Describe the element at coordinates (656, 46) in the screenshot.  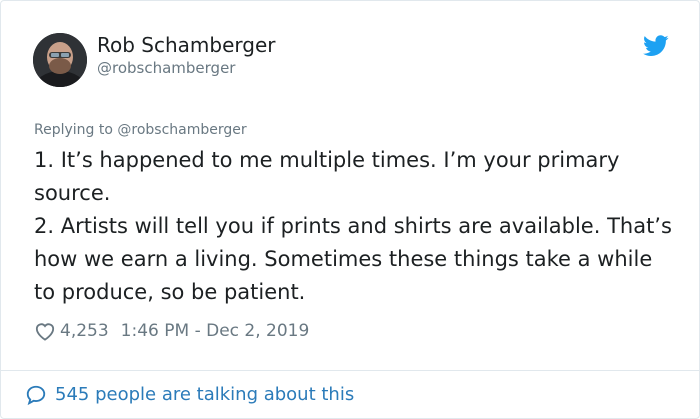
I see `twitter-bird-icon` at that location.